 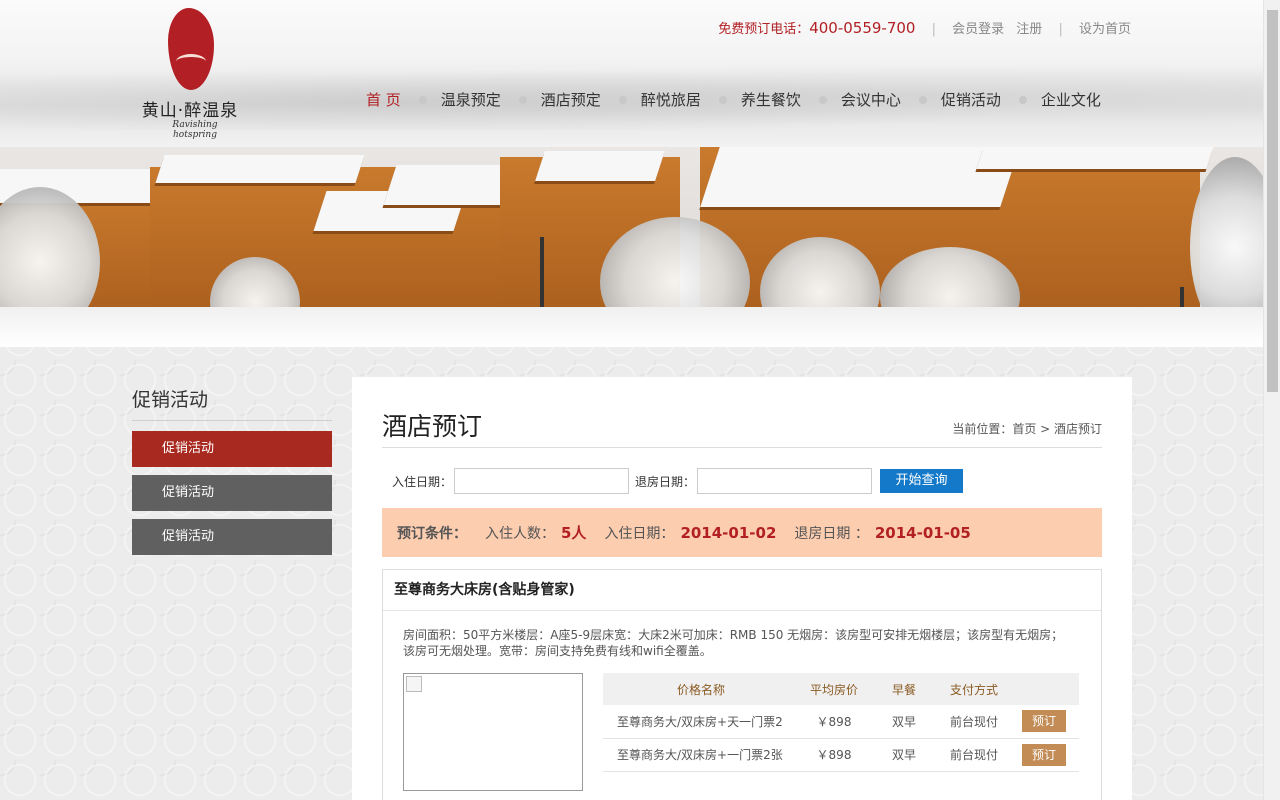 What do you see at coordinates (542, 481) in the screenshot?
I see `checkin-date-input` at bounding box center [542, 481].